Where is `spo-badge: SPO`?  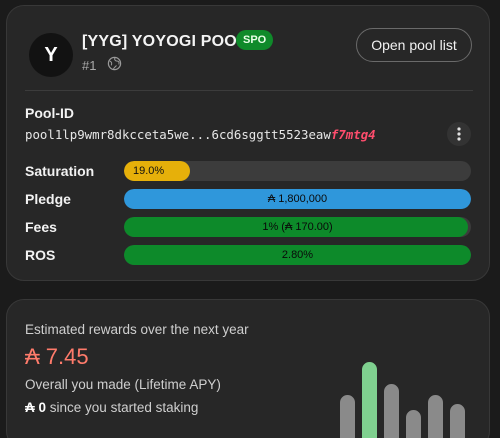
spo-badge: SPO is located at coordinates (255, 40).